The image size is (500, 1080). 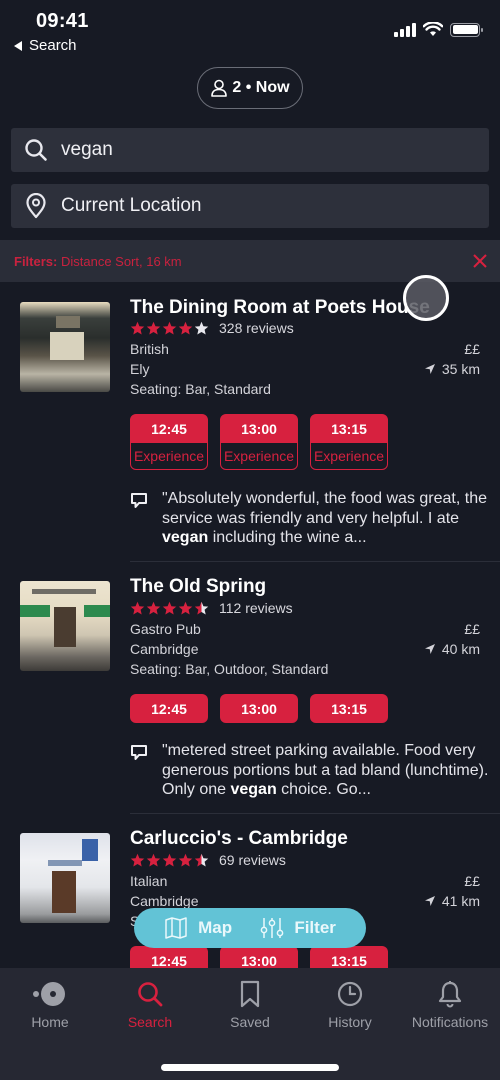 What do you see at coordinates (165, 629) in the screenshot?
I see `cuisine: Gastro Pub` at bounding box center [165, 629].